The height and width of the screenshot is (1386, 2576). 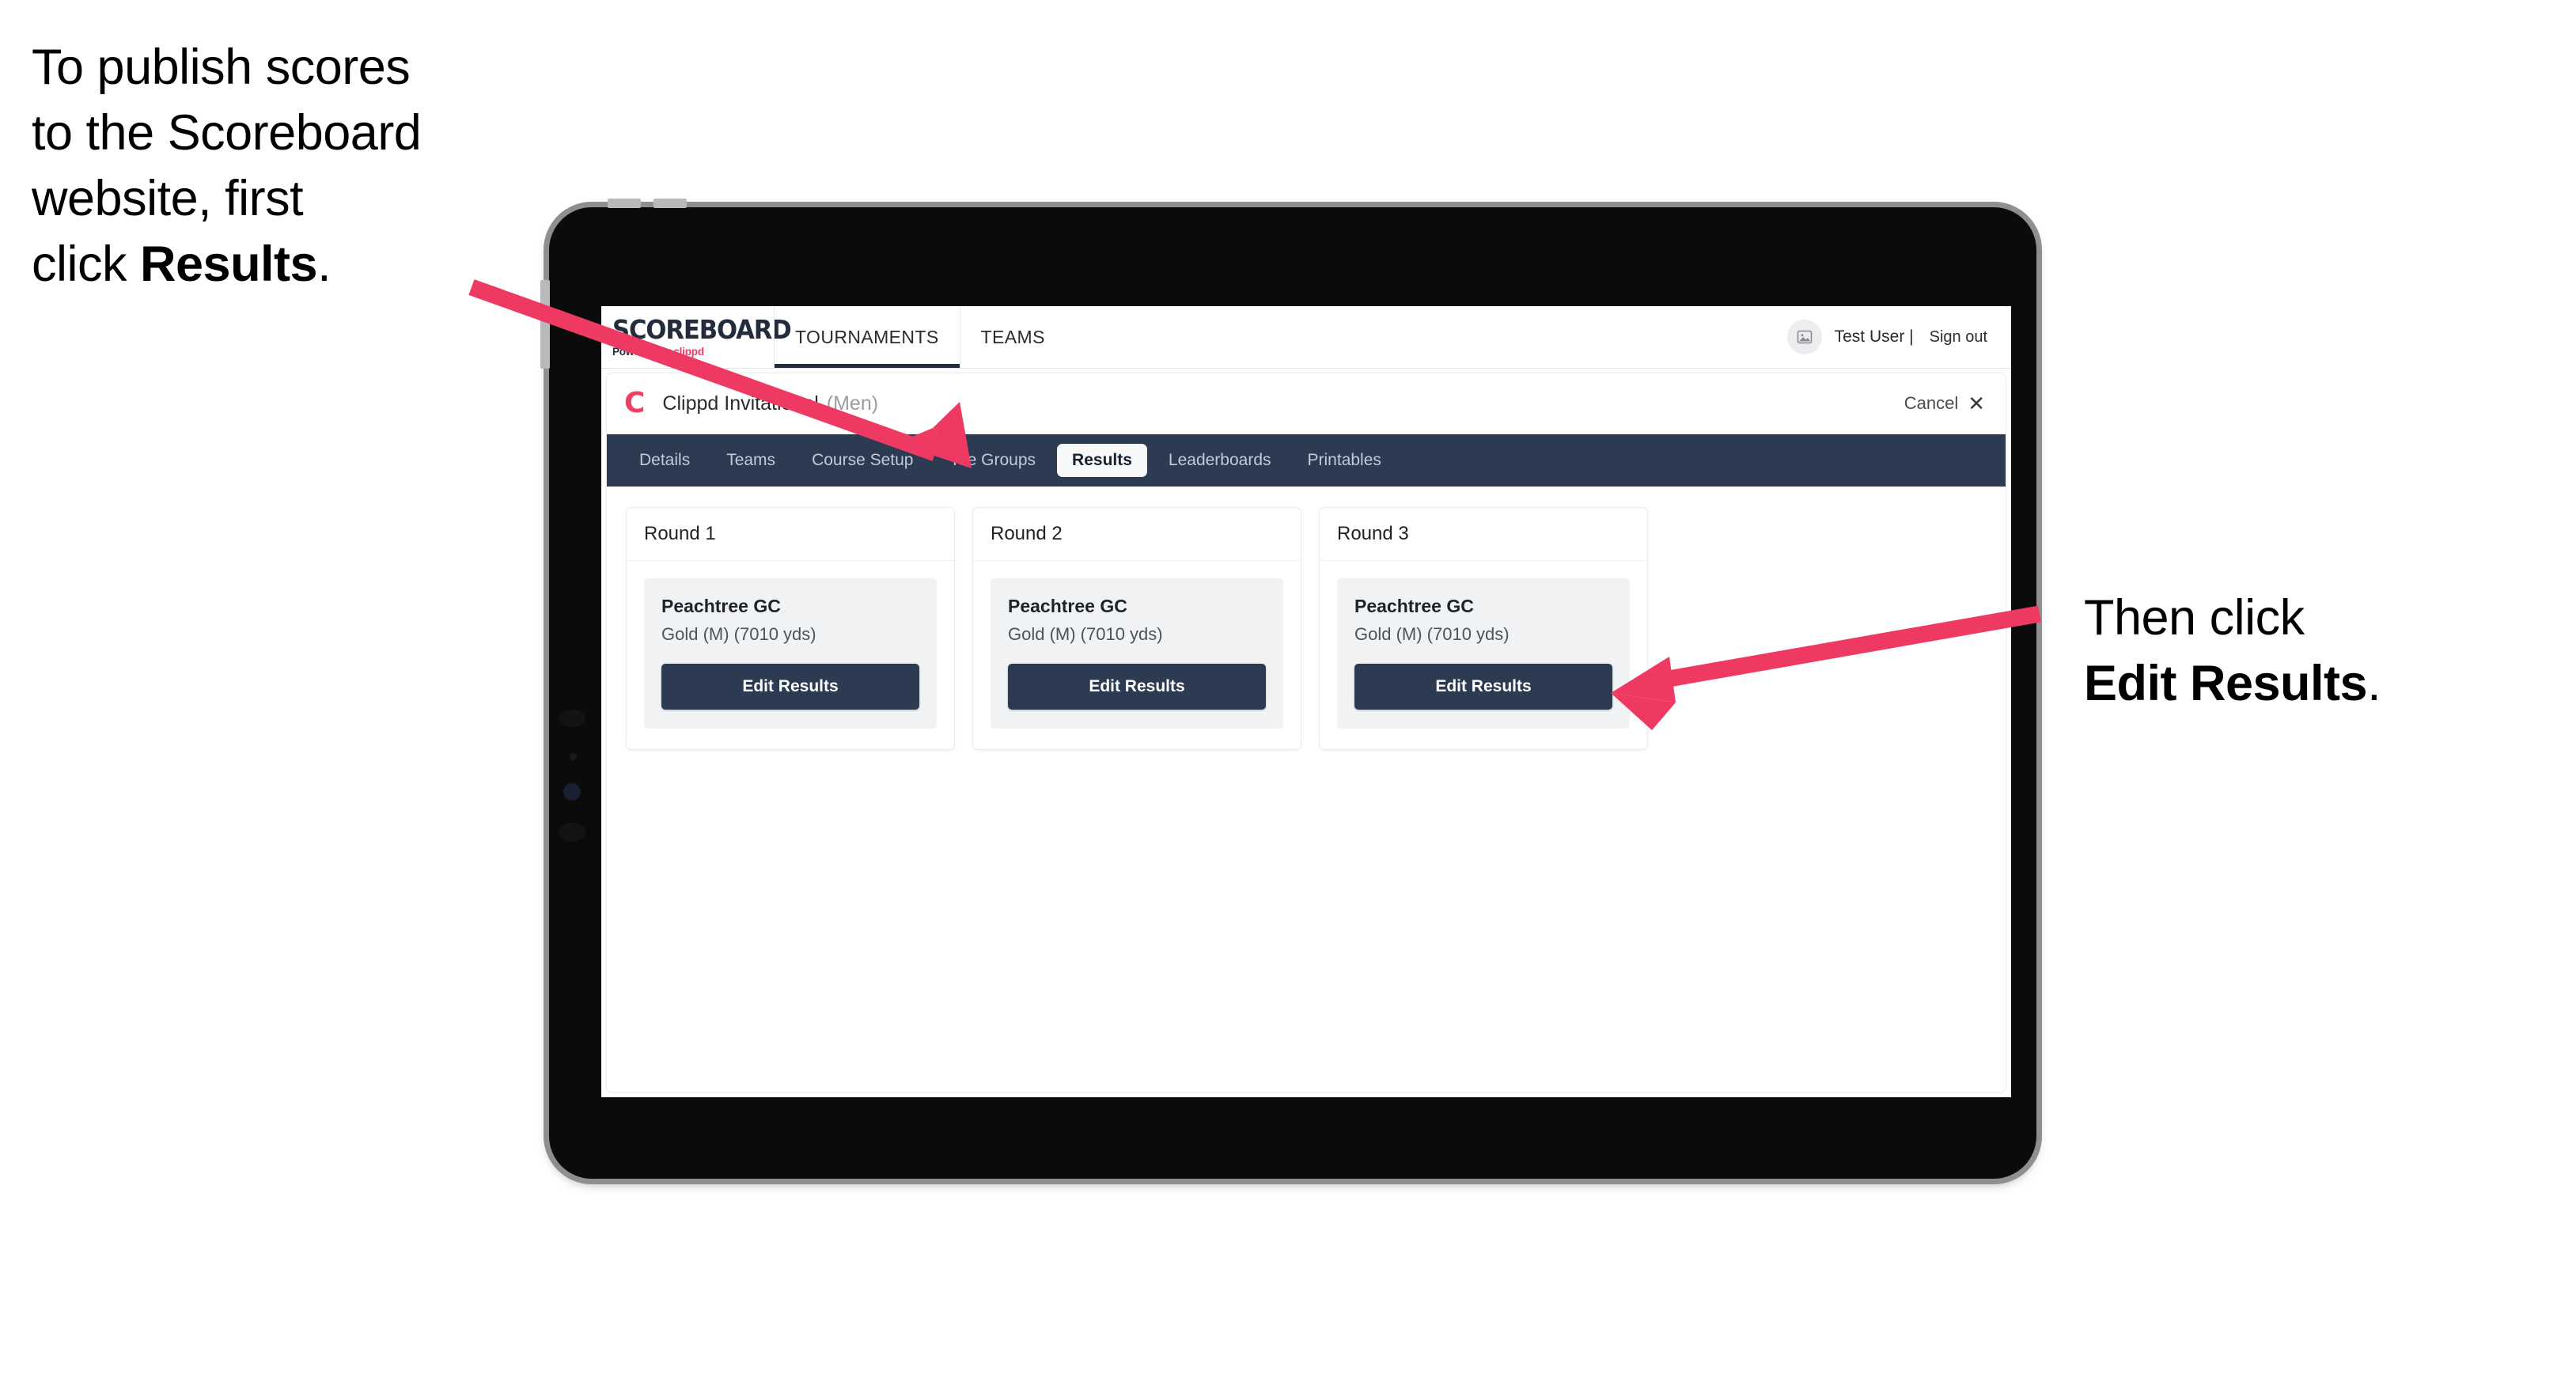 What do you see at coordinates (1426, 337) in the screenshot?
I see `header-spacer` at bounding box center [1426, 337].